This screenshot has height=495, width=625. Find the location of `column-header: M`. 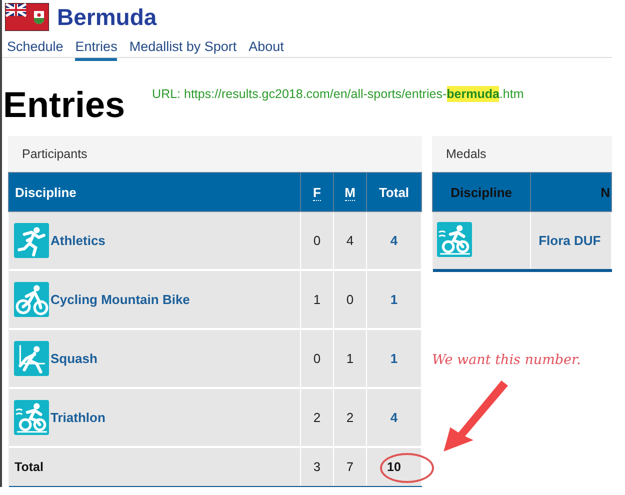

column-header: M is located at coordinates (350, 192).